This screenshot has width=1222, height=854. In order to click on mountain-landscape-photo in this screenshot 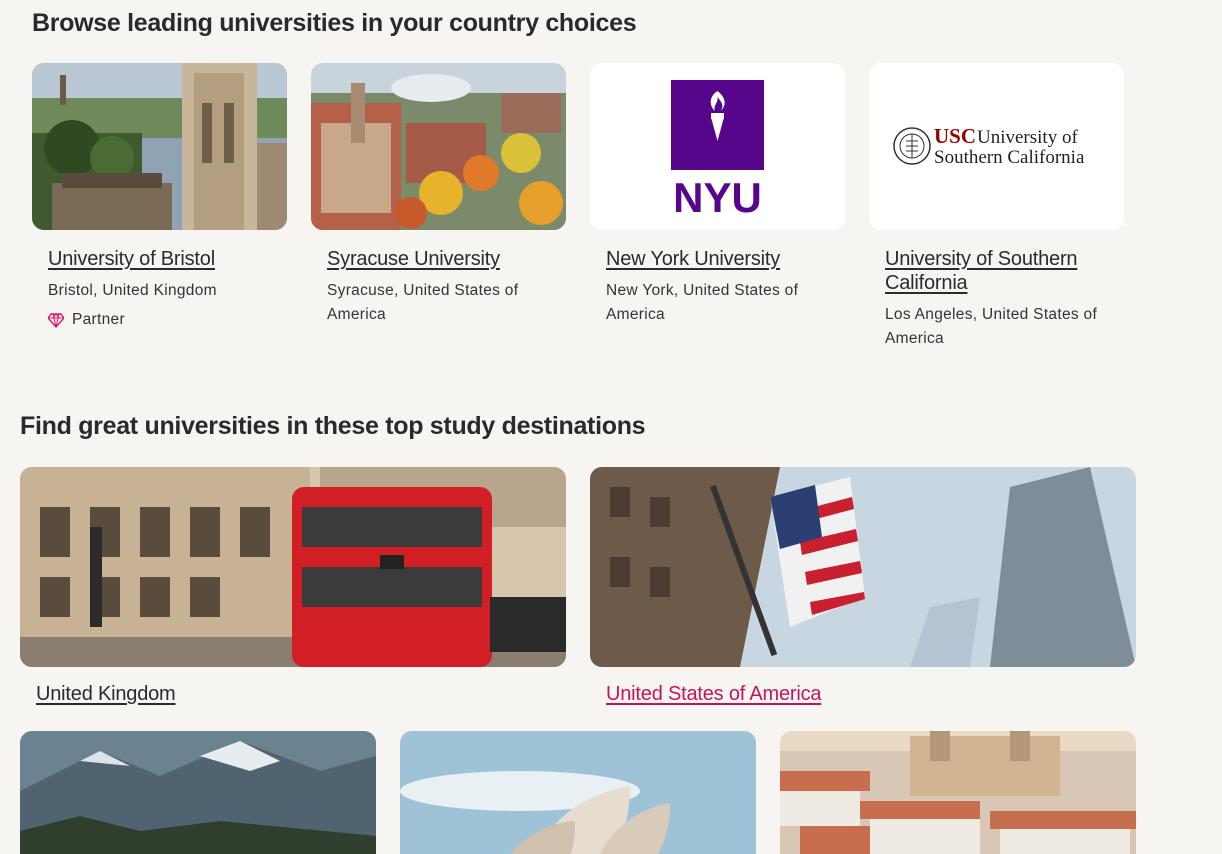, I will do `click(198, 792)`.